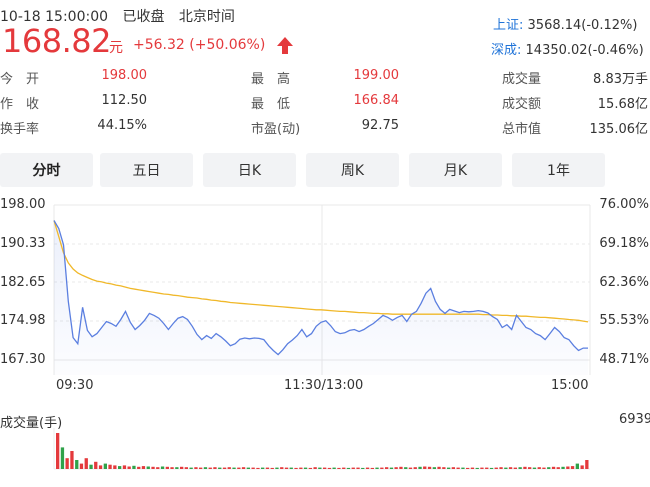  Describe the element at coordinates (325, 453) in the screenshot. I see `volume-chart` at that location.